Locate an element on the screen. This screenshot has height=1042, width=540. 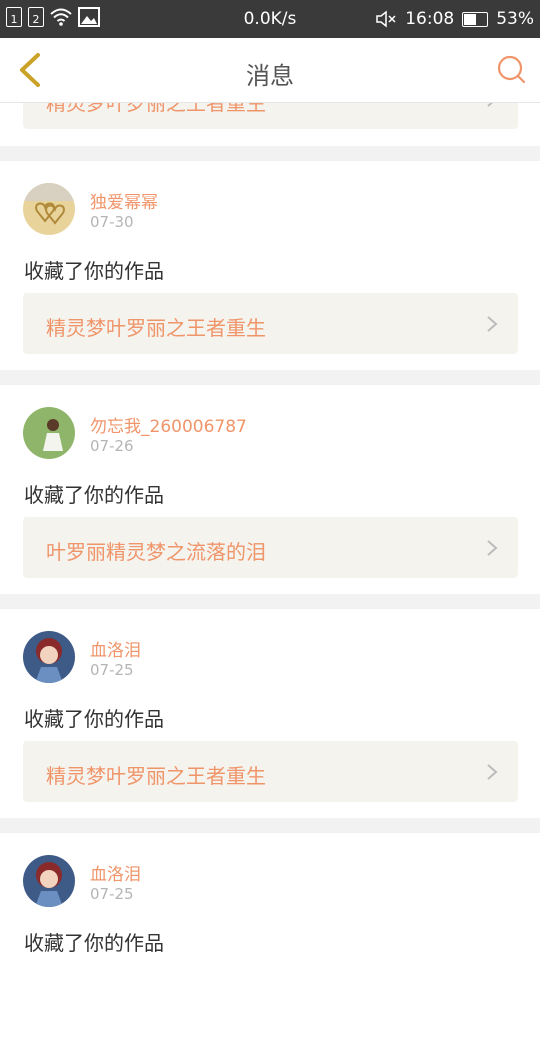
battery-icon is located at coordinates (475, 19).